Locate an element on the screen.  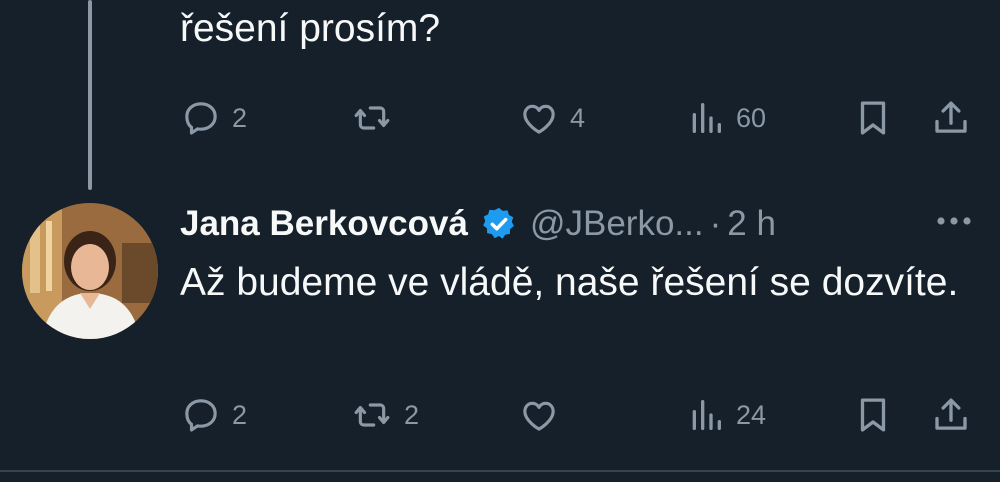
views-button: 60 is located at coordinates (726, 118).